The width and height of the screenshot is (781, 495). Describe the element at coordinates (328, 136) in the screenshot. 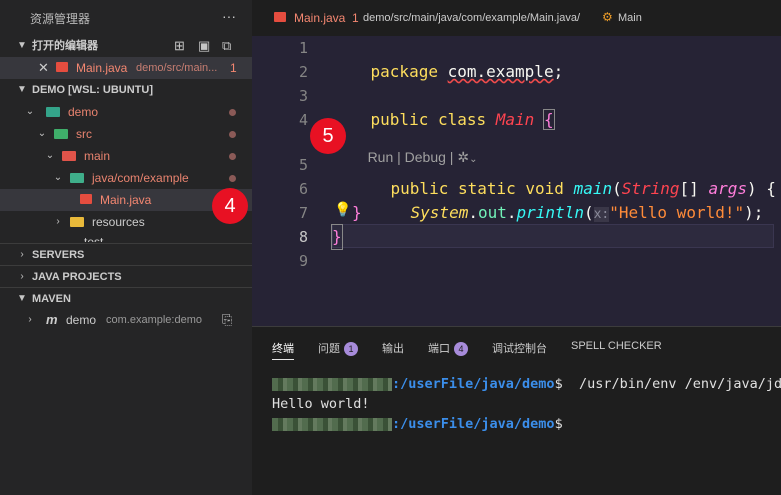

I see `annotation-badge-5: 5` at that location.